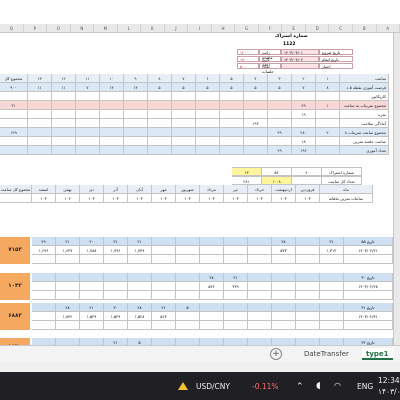 Image resolution: width=400 pixels, height=400 pixels. I want to click on speaker-icon: ◖, so click(318, 386).